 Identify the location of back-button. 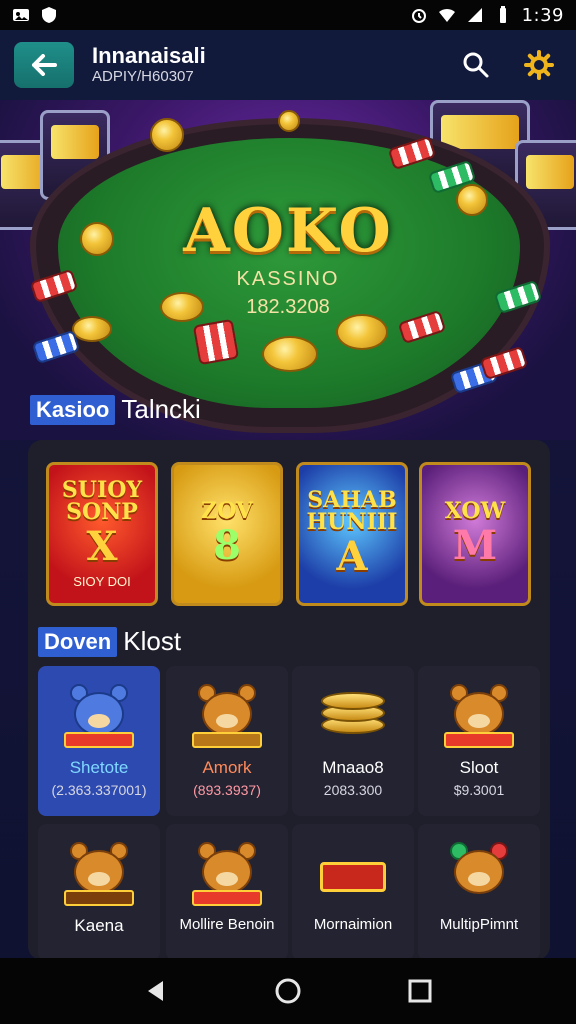
(44, 65).